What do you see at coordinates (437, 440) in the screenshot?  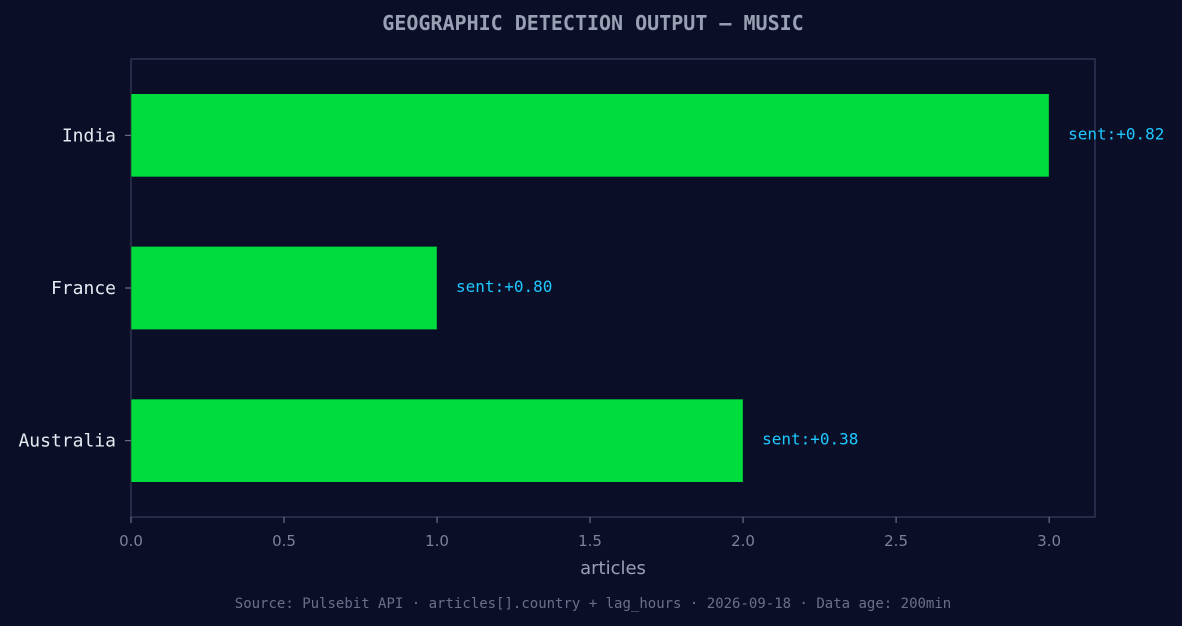 I see `bar-australia` at bounding box center [437, 440].